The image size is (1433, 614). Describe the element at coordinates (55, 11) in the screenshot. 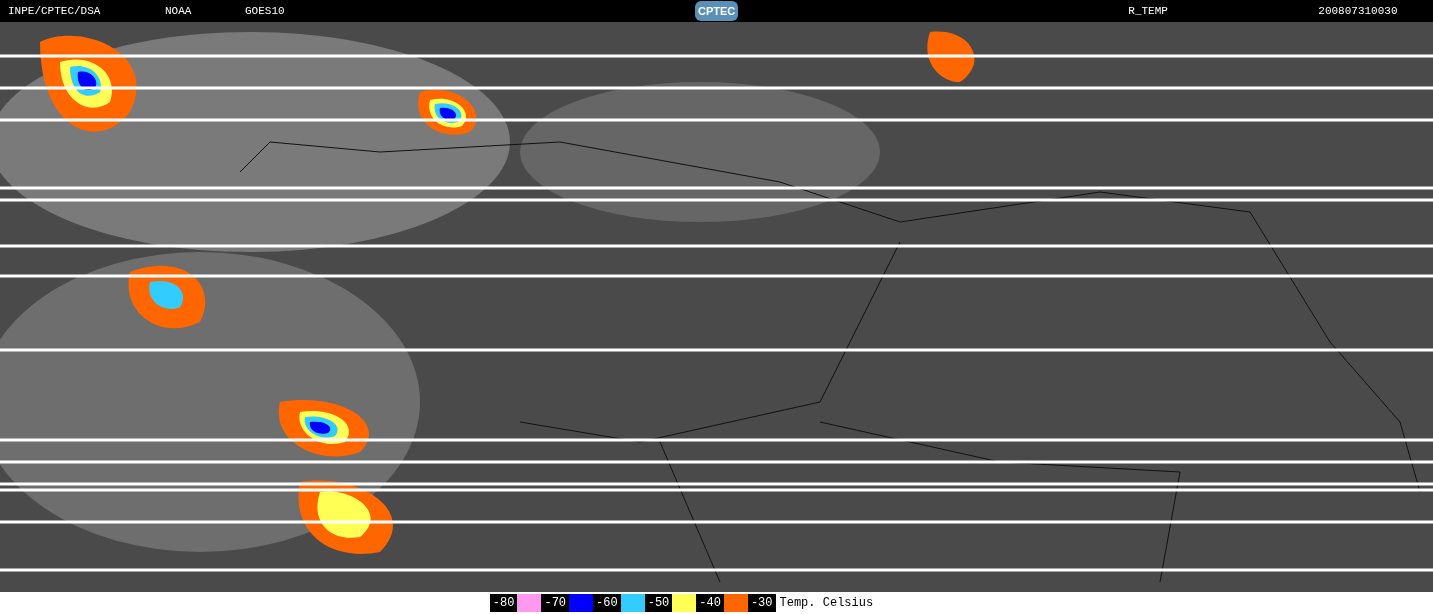

I see `source-label: INPE/CPTEC/DSA` at that location.